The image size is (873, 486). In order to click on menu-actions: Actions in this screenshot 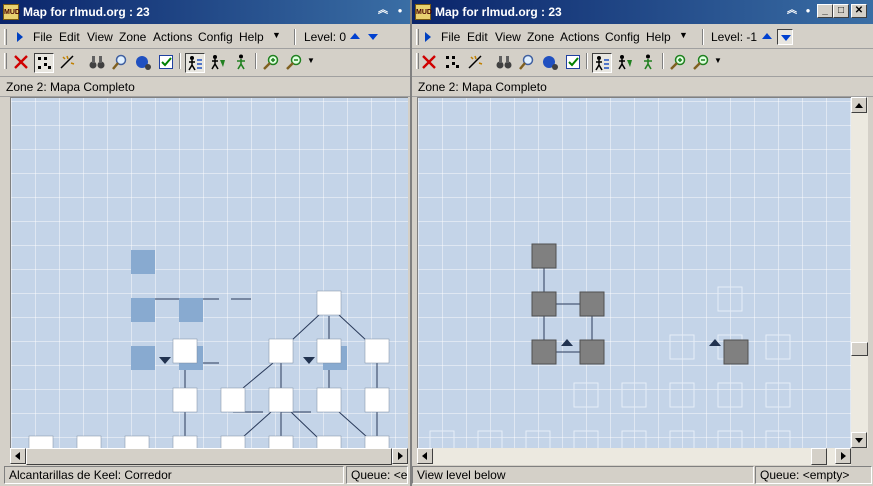, I will do `click(172, 37)`.